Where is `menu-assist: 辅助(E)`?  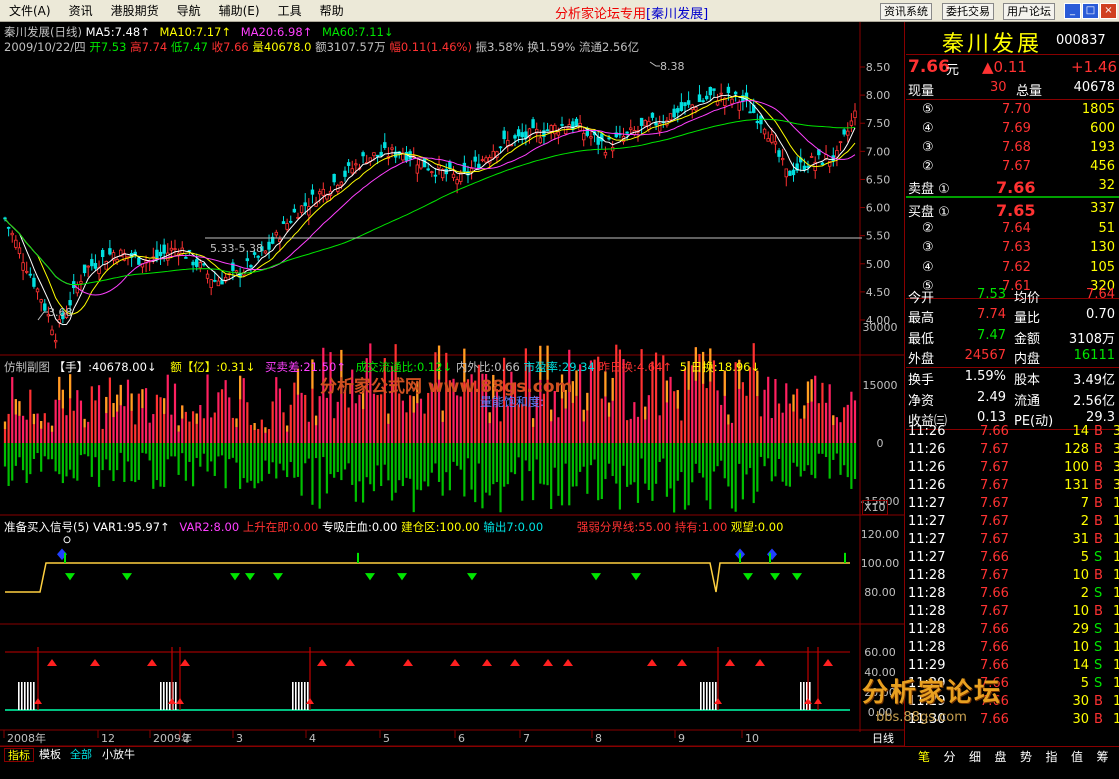 menu-assist: 辅助(E) is located at coordinates (239, 10).